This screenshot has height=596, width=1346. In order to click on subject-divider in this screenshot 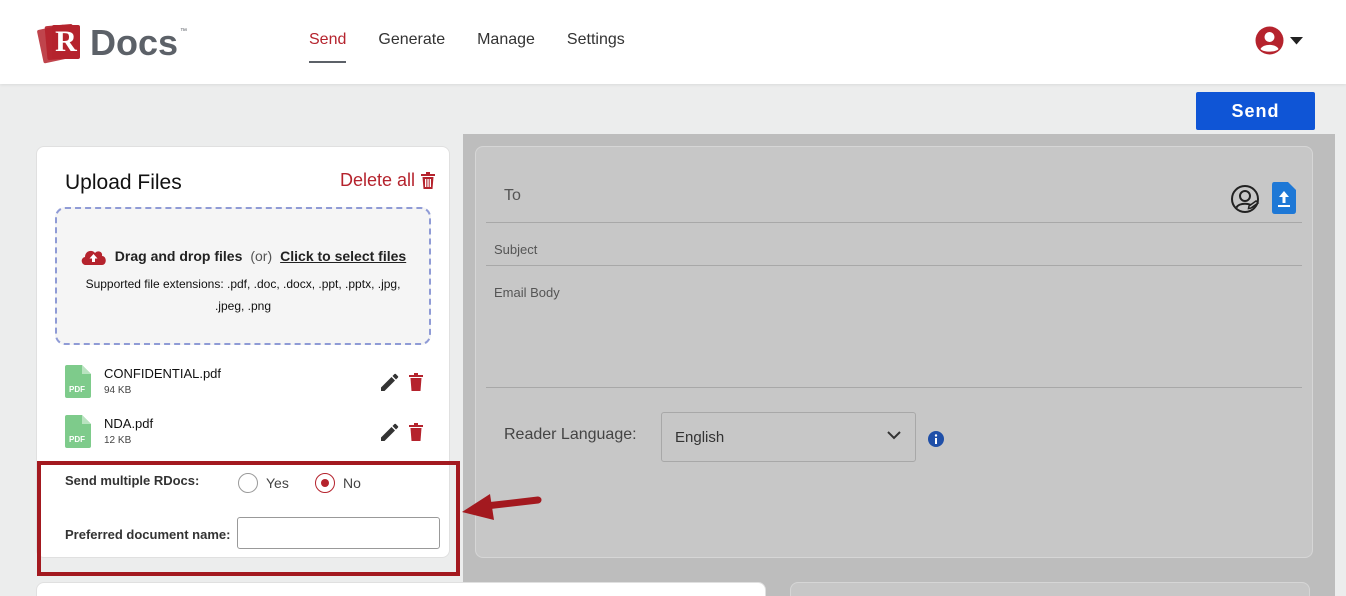, I will do `click(894, 265)`.